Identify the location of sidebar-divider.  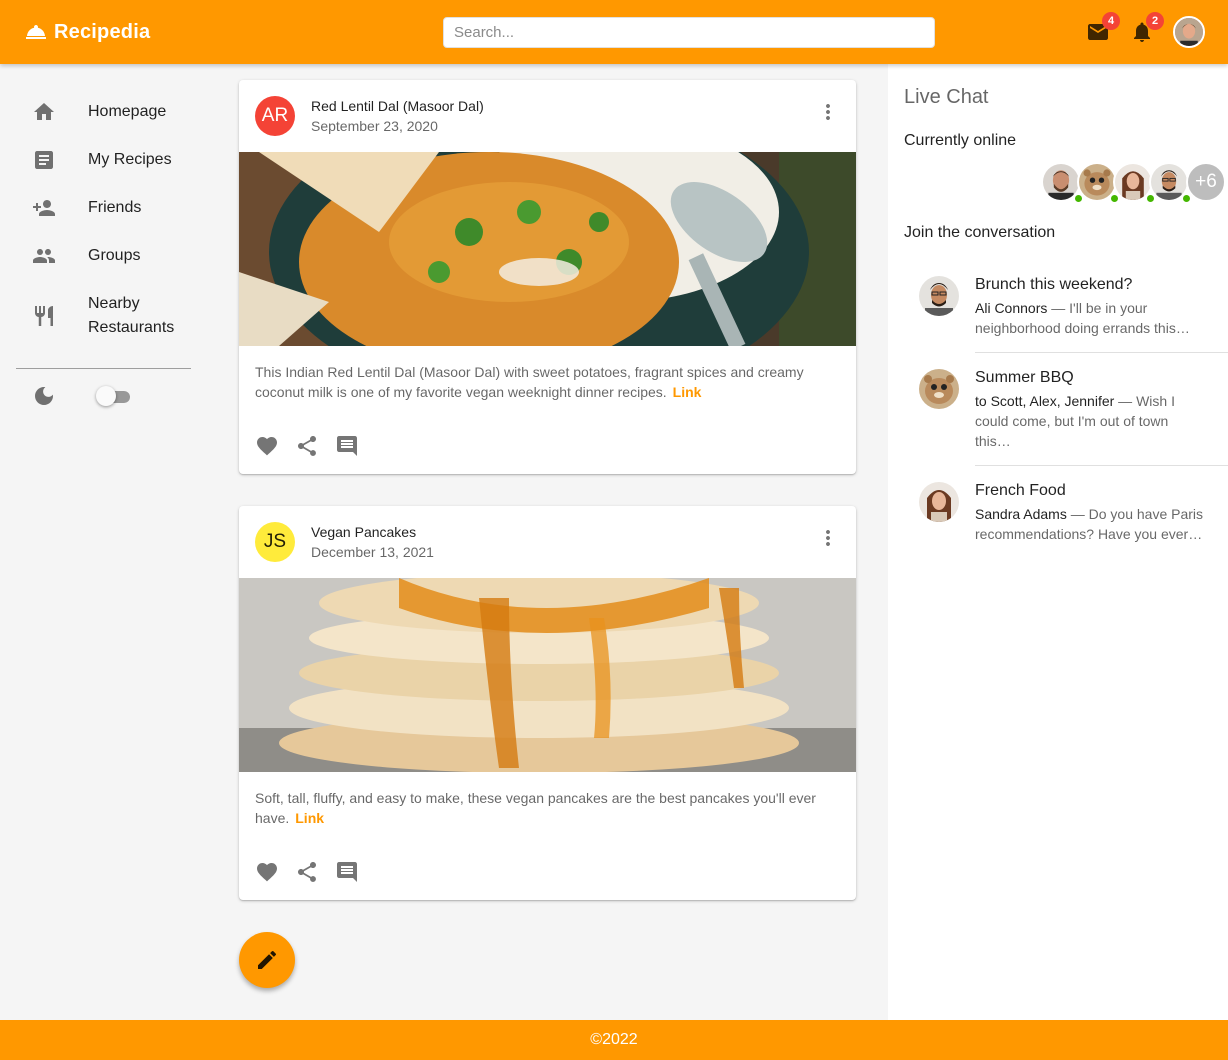
(103, 368).